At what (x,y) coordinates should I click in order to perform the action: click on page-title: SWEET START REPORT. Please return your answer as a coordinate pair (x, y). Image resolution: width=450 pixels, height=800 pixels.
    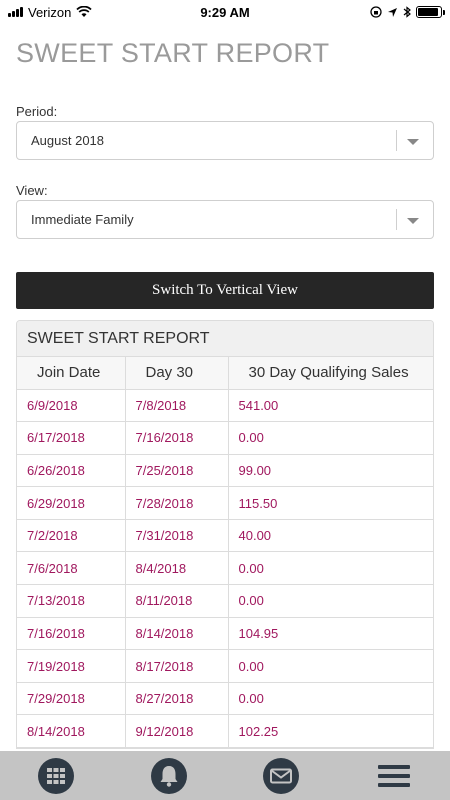
    Looking at the image, I should click on (173, 53).